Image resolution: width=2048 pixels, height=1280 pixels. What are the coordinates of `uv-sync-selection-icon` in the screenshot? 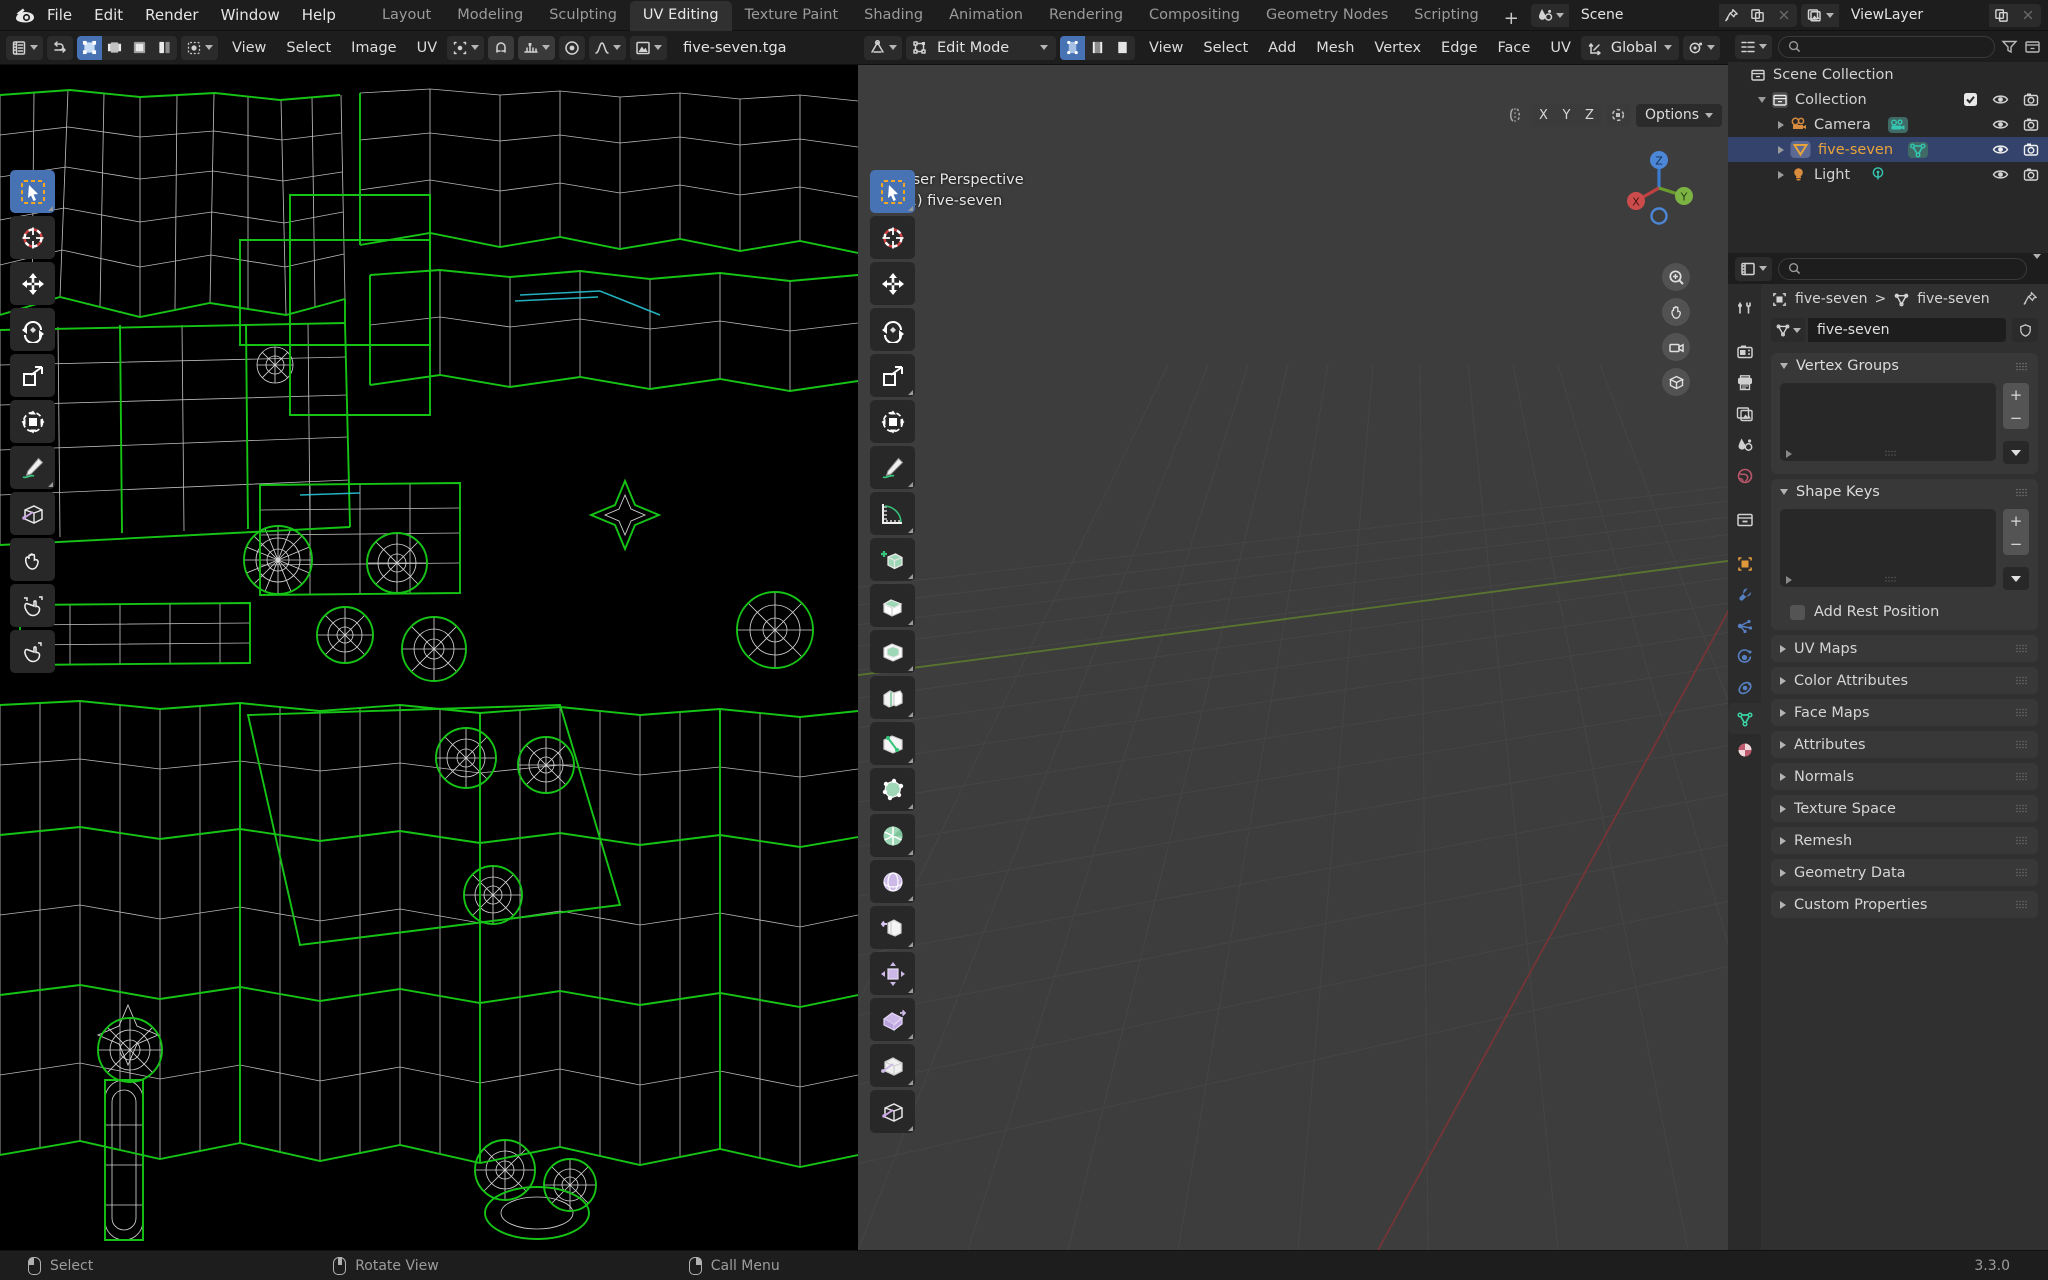 It's located at (60, 47).